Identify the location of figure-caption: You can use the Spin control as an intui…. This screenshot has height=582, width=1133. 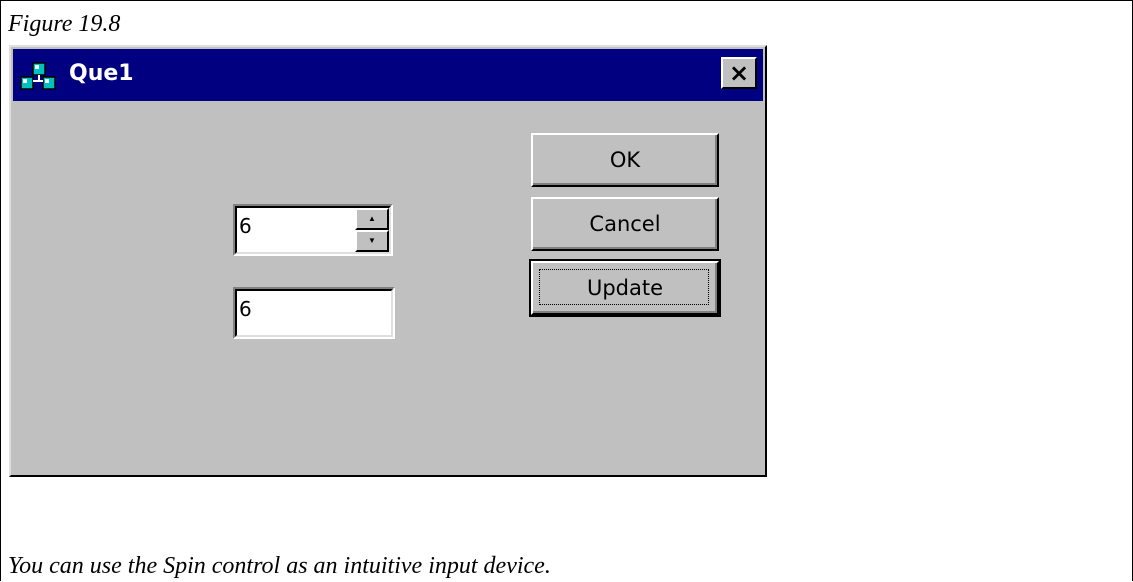
(279, 566).